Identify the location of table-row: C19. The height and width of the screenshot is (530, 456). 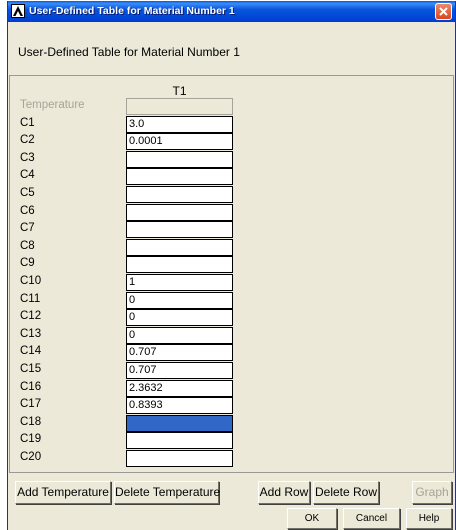
(160, 441).